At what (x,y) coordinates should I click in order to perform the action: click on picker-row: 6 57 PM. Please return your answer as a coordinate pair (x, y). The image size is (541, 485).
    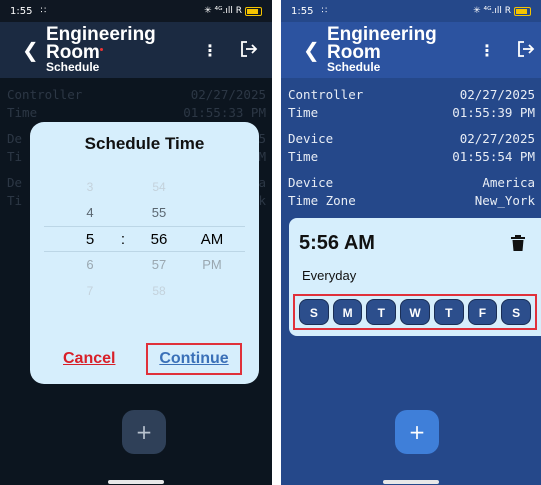
    Looking at the image, I should click on (144, 265).